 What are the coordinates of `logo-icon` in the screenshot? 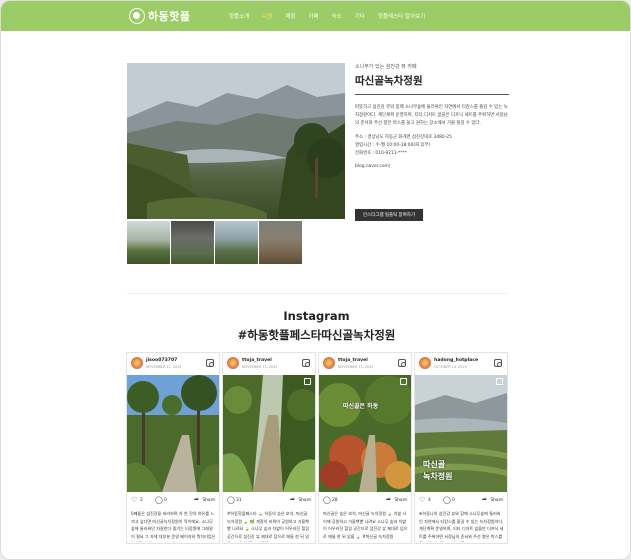 It's located at (137, 16).